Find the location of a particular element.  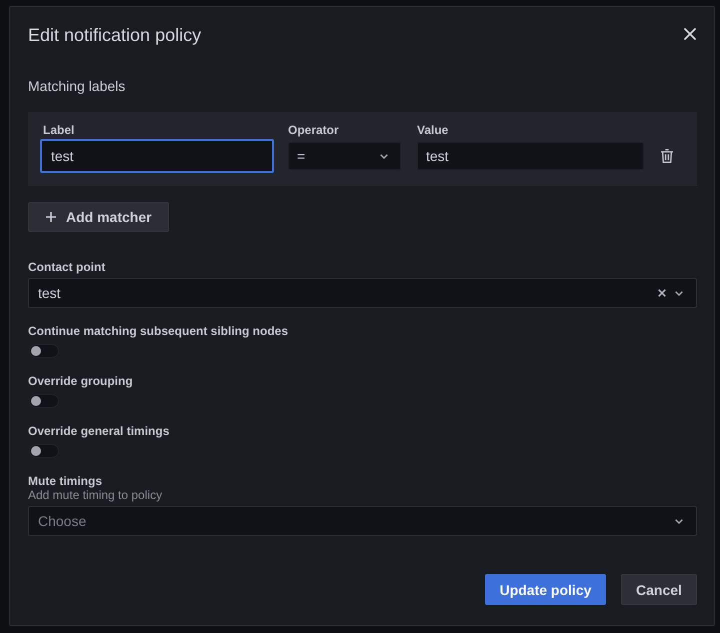

field-label: Override grouping is located at coordinates (80, 381).